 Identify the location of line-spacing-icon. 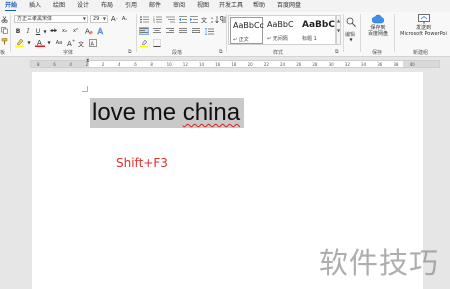
(209, 31).